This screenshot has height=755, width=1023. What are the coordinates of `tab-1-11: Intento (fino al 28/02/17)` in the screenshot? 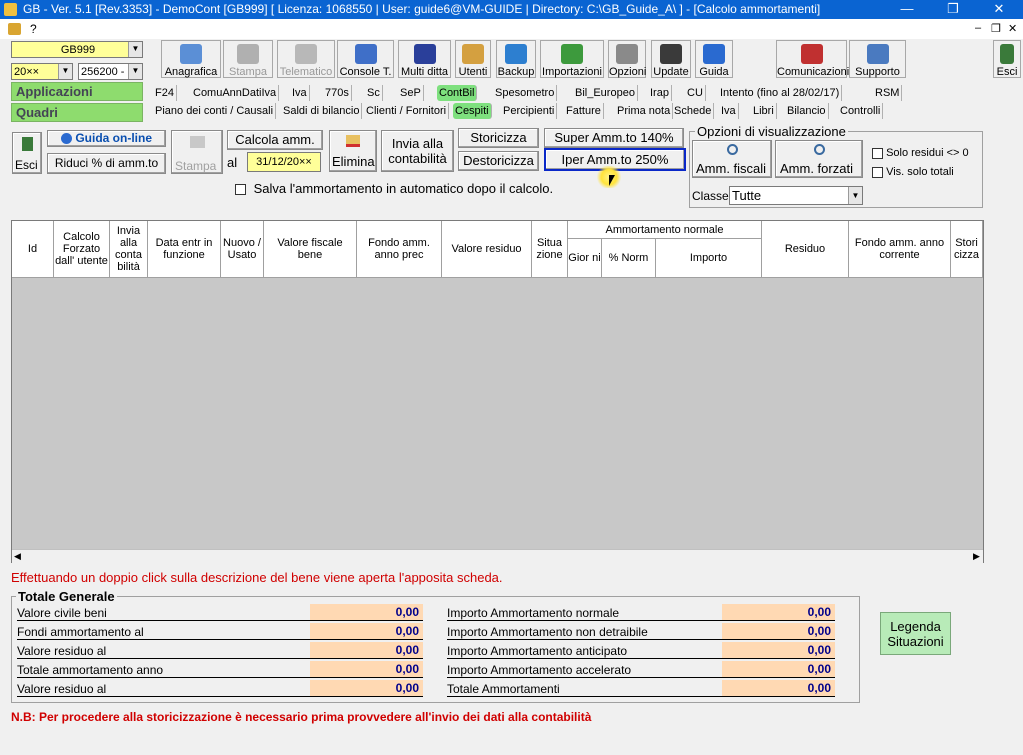 It's located at (780, 93).